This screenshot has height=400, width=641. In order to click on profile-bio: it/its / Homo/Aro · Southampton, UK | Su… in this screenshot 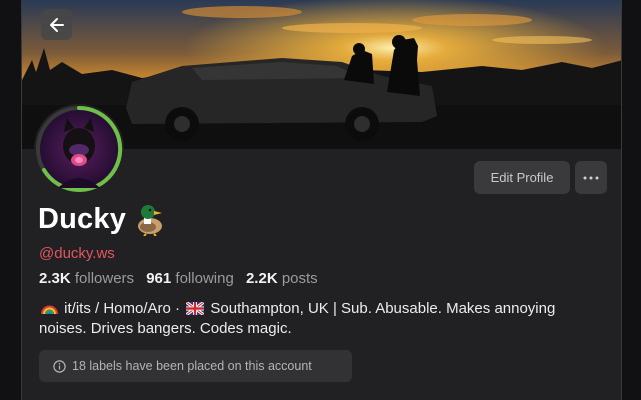, I will do `click(319, 319)`.